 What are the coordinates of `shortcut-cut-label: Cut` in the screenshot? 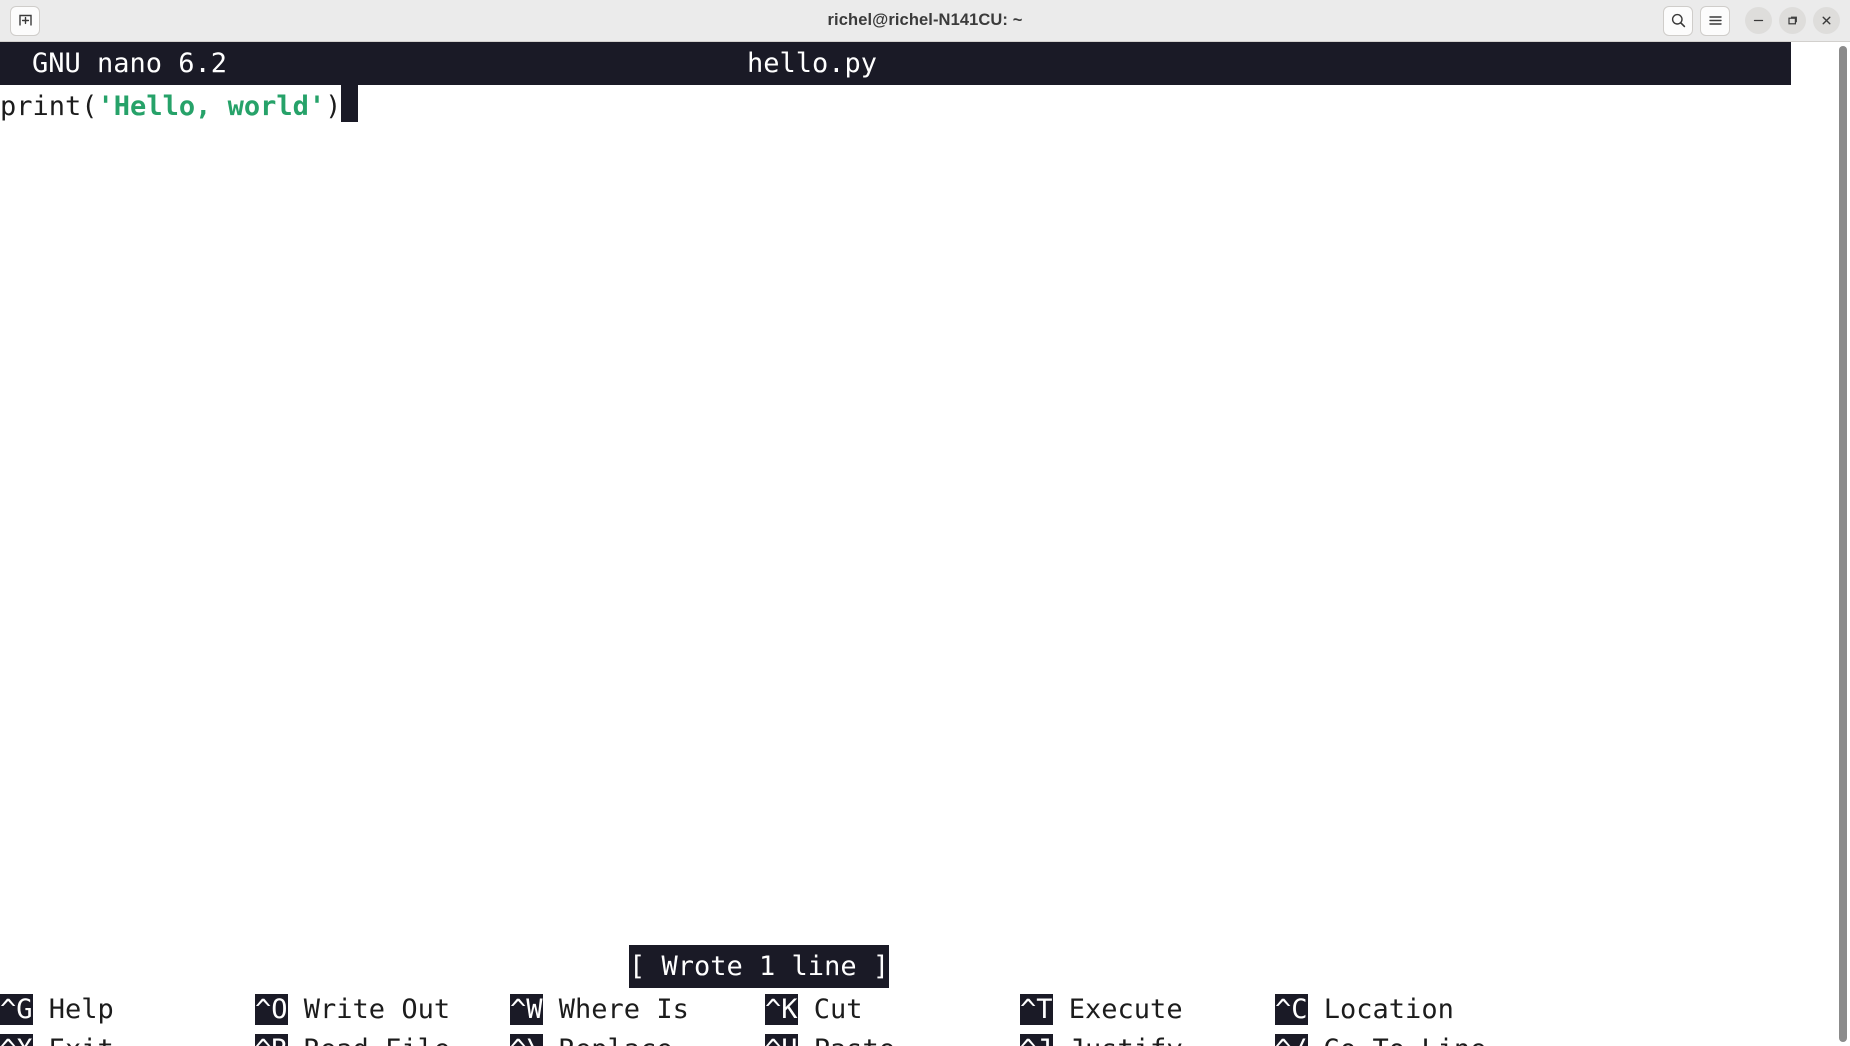 It's located at (838, 1009).